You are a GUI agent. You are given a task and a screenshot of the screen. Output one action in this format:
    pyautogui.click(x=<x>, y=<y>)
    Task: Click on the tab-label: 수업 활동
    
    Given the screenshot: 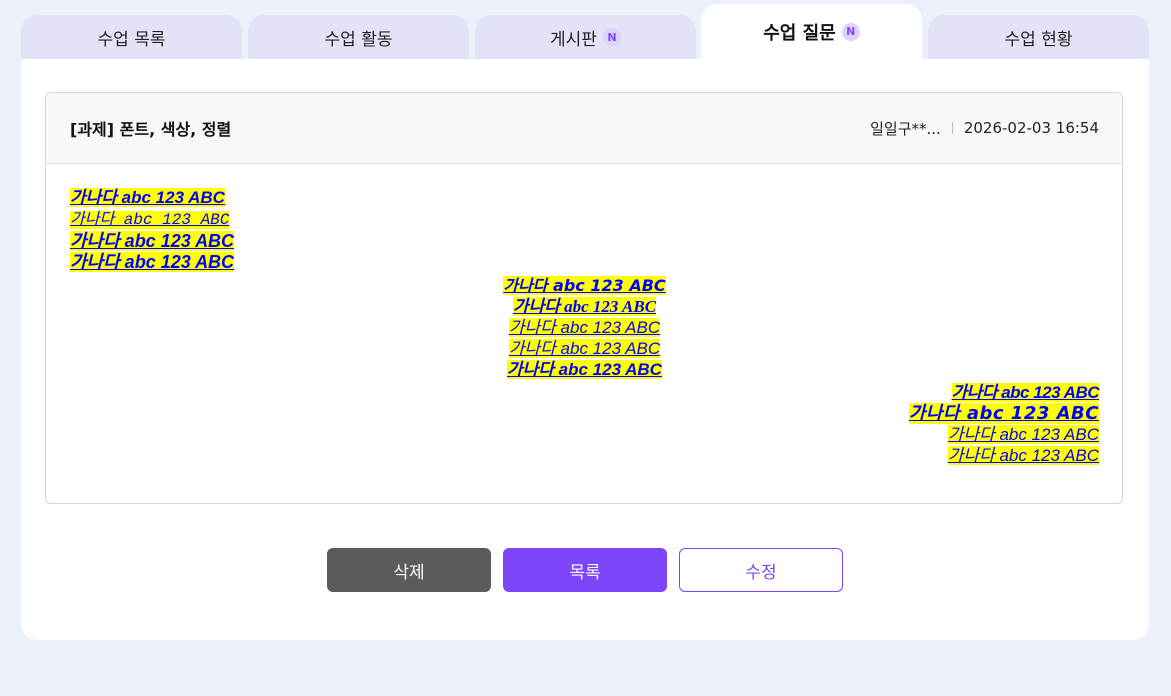 What is the action you would take?
    pyautogui.click(x=358, y=39)
    